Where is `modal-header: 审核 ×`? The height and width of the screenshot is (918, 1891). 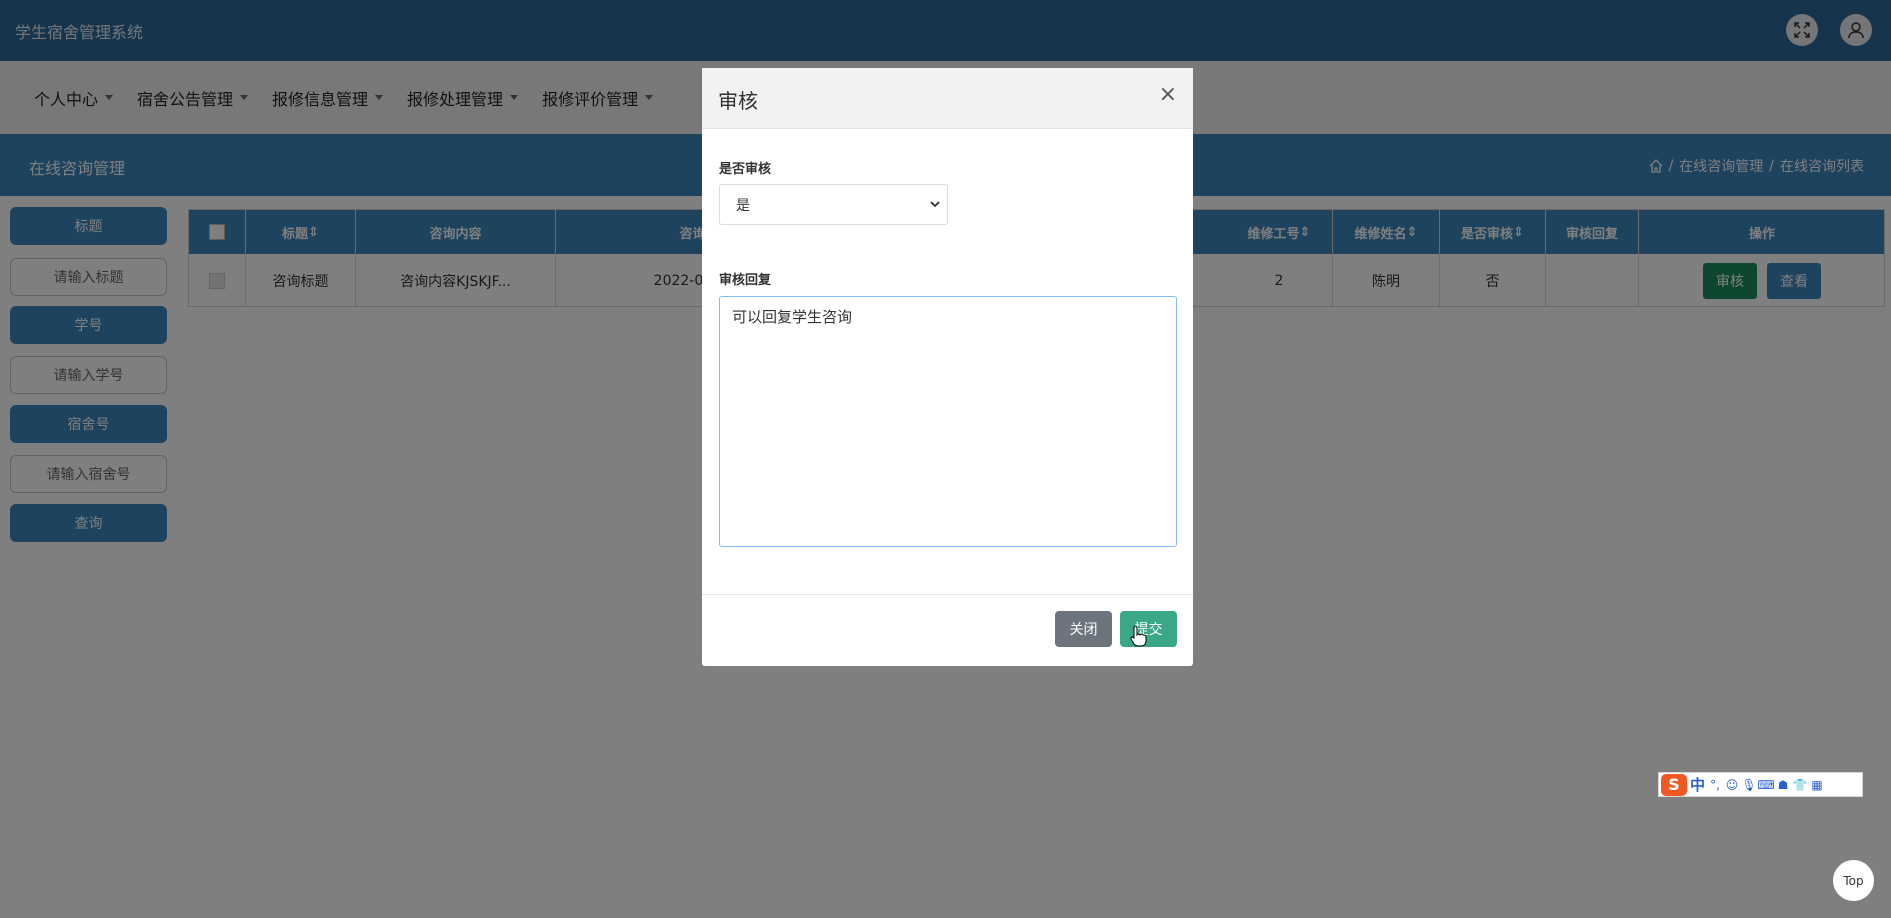
modal-header: 审核 × is located at coordinates (947, 98).